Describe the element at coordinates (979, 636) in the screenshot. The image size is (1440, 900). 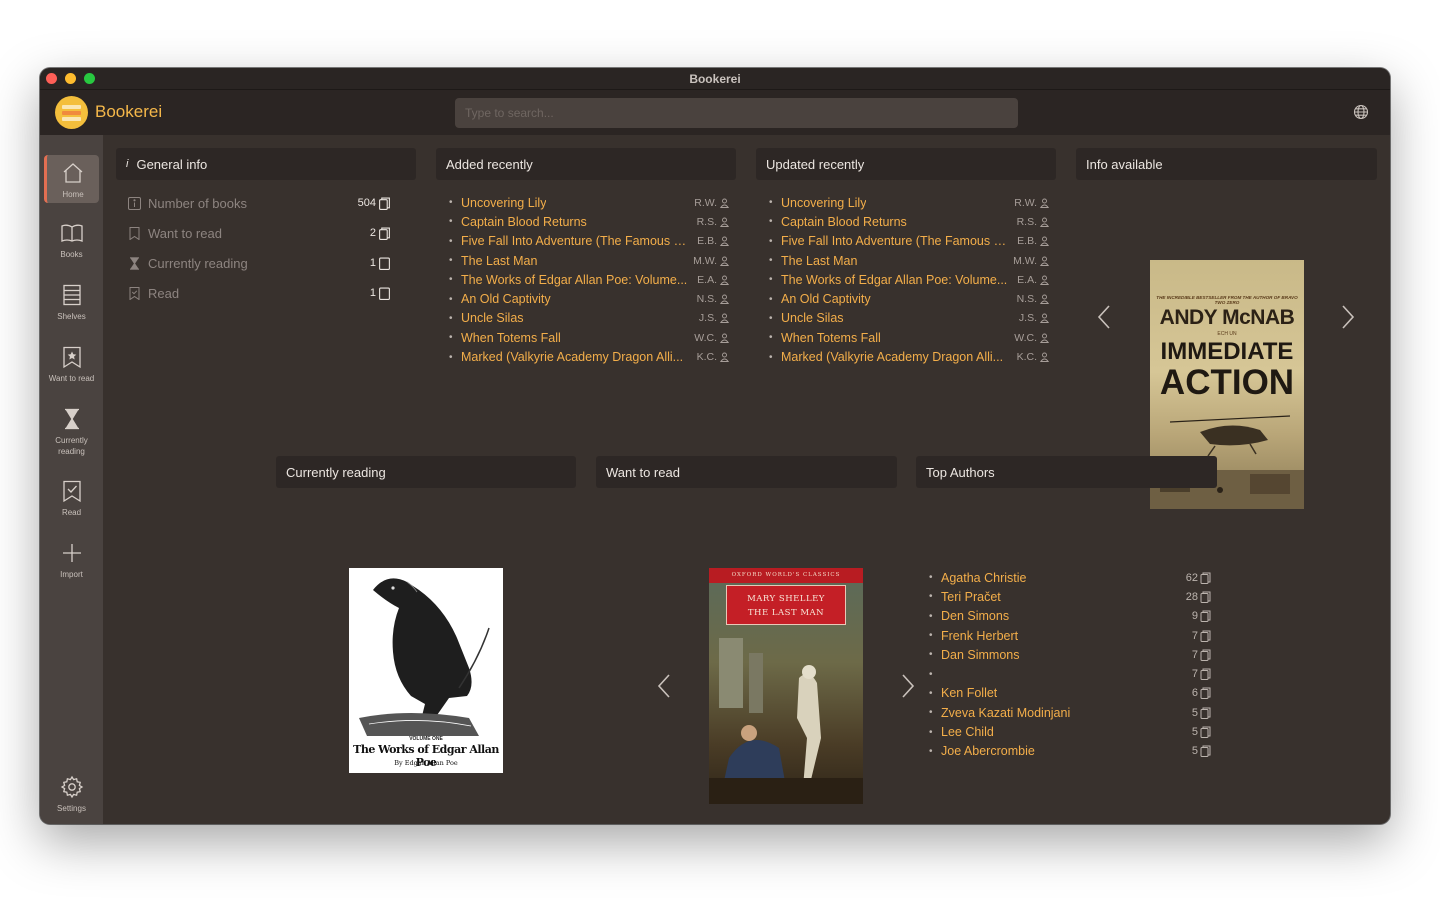
I see `author-name-link: Frenk Herbert` at that location.